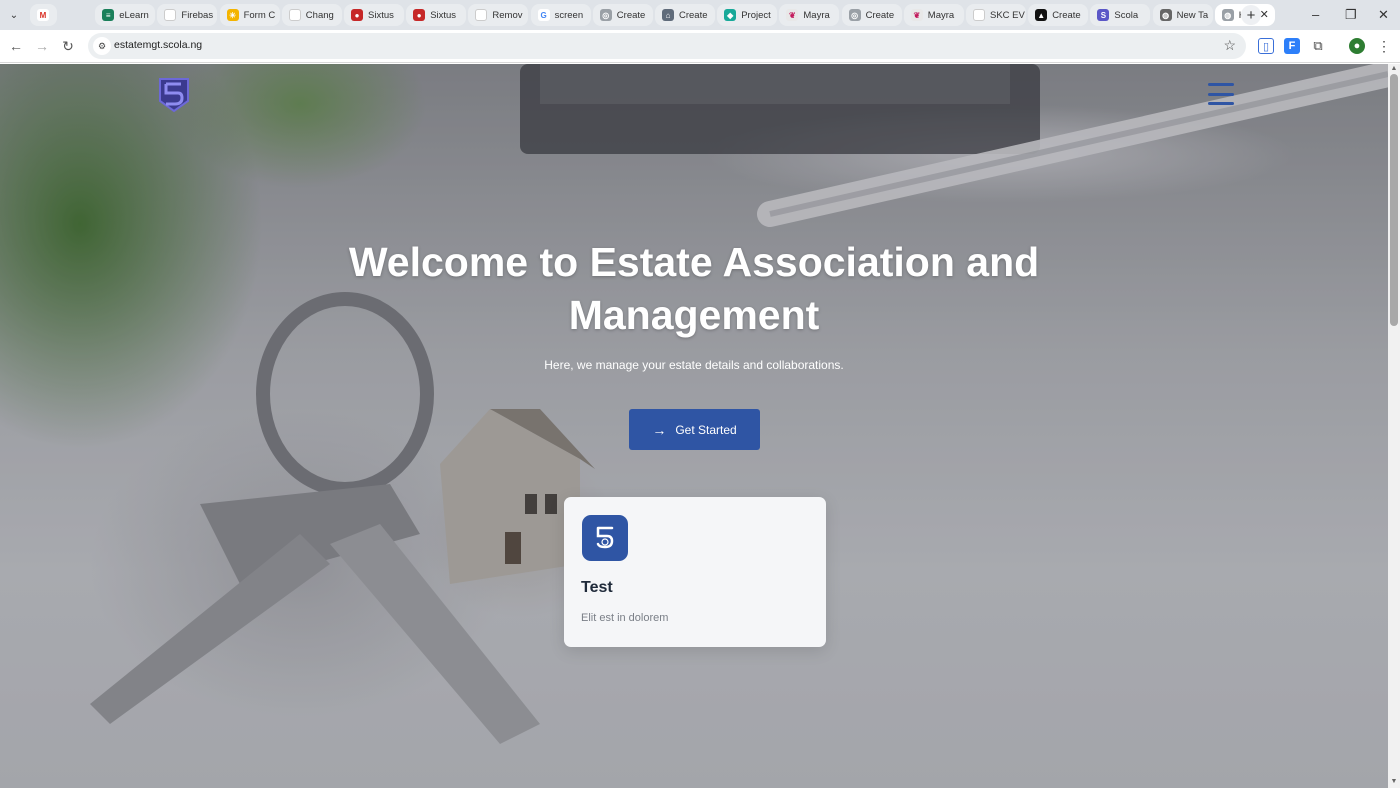 The image size is (1400, 788). I want to click on site-logo, so click(174, 95).